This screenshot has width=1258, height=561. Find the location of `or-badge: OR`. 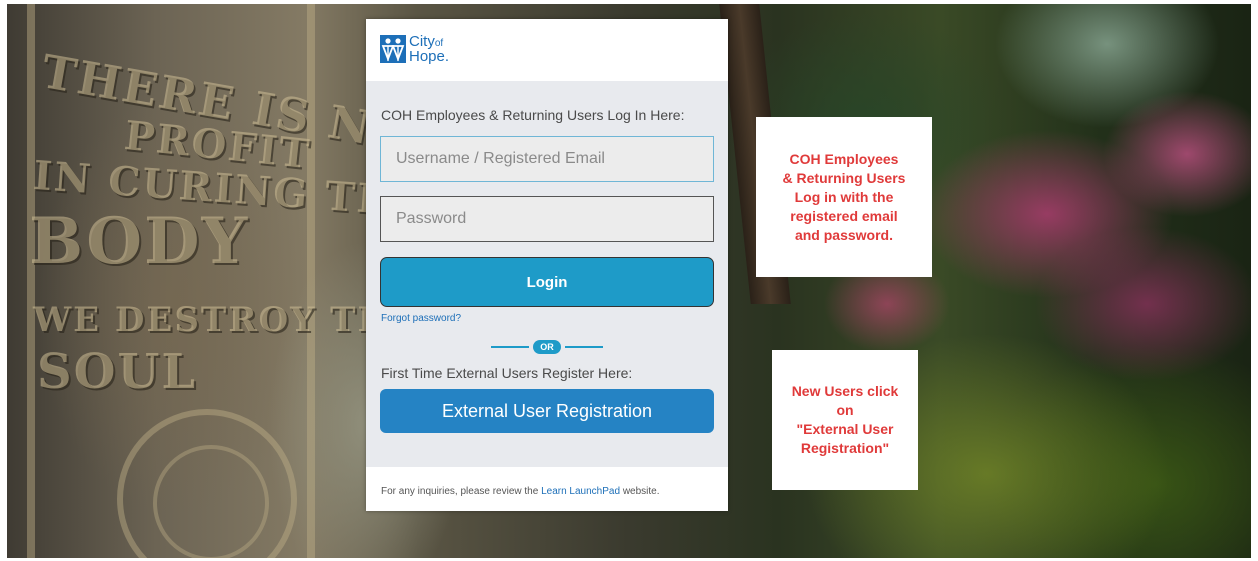

or-badge: OR is located at coordinates (547, 347).